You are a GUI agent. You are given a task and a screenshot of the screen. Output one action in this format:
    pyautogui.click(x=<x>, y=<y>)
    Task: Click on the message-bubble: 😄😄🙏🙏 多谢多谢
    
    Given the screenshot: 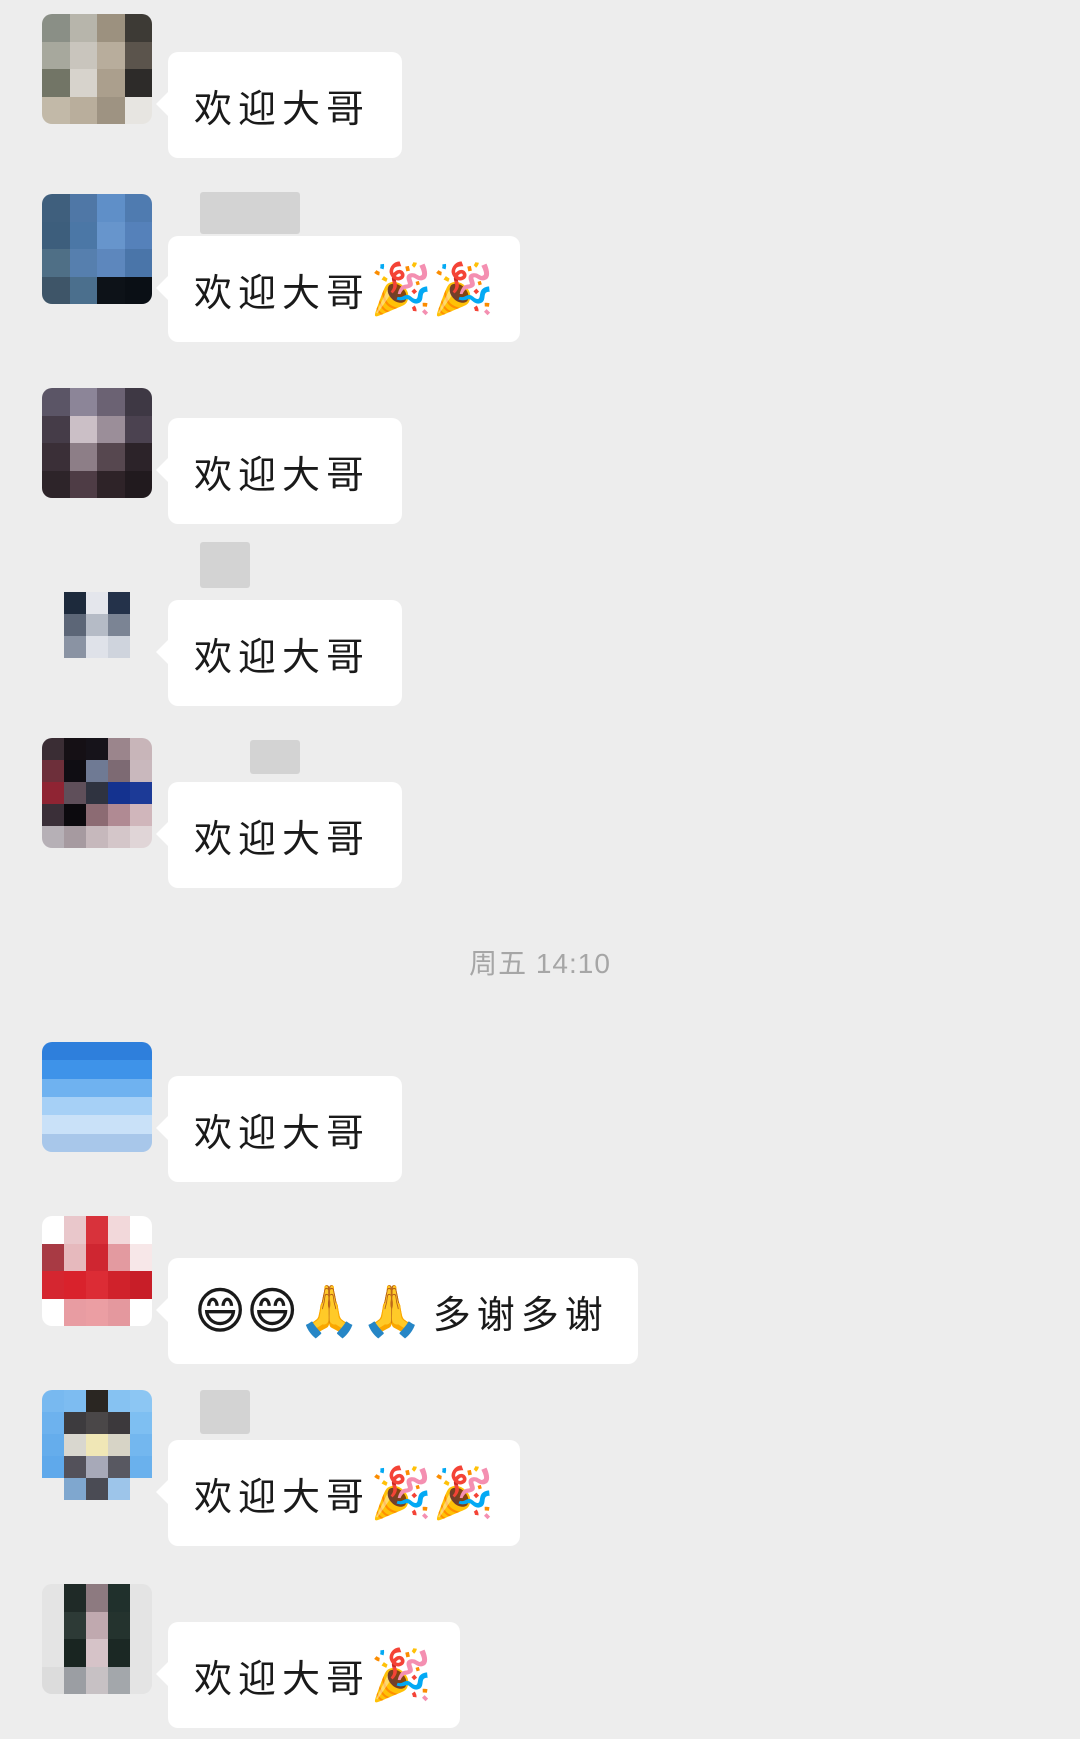 What is the action you would take?
    pyautogui.click(x=397, y=1311)
    